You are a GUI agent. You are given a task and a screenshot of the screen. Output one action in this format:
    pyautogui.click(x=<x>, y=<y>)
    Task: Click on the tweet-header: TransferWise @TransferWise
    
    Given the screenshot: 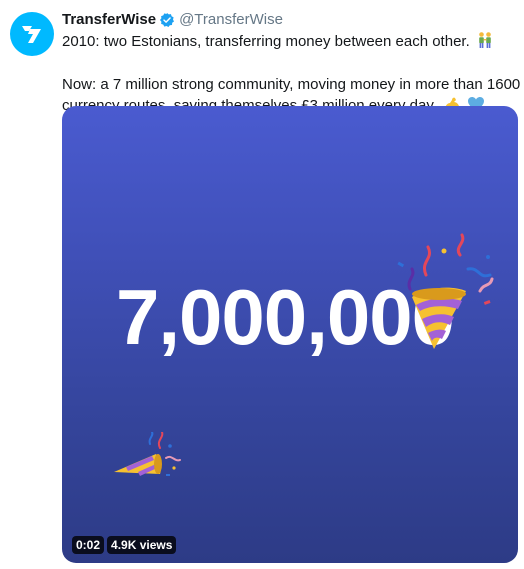 What is the action you would take?
    pyautogui.click(x=290, y=20)
    